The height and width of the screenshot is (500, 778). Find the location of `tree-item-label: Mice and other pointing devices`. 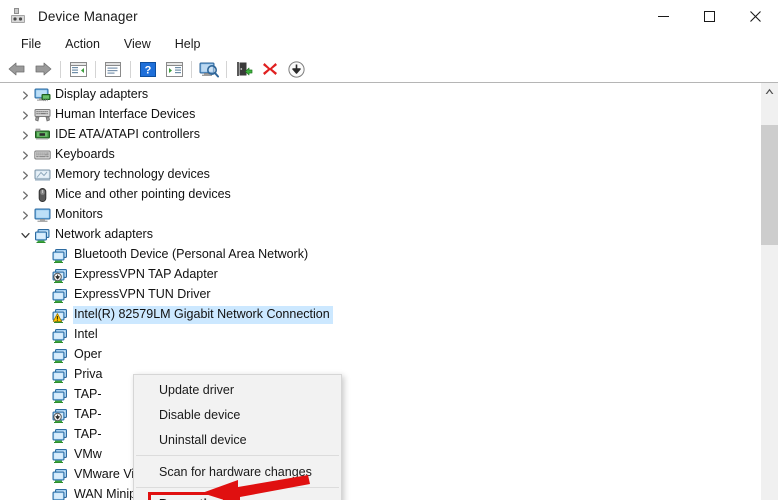

tree-item-label: Mice and other pointing devices is located at coordinates (143, 194).